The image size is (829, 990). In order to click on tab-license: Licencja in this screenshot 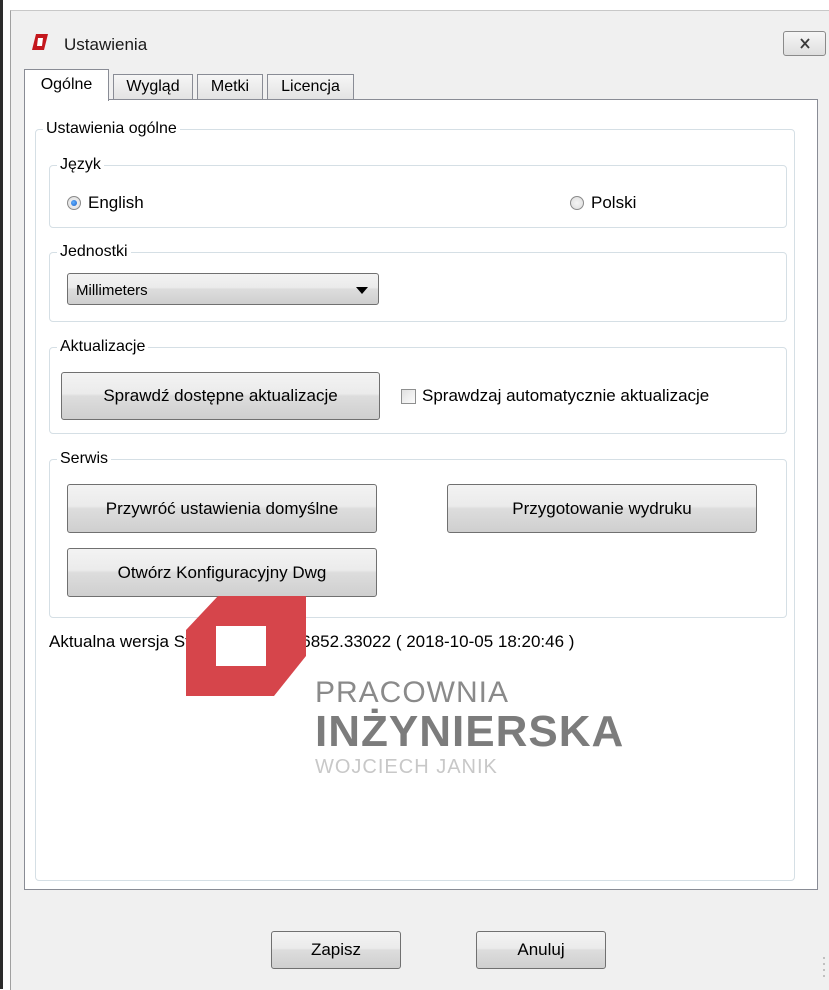, I will do `click(310, 87)`.